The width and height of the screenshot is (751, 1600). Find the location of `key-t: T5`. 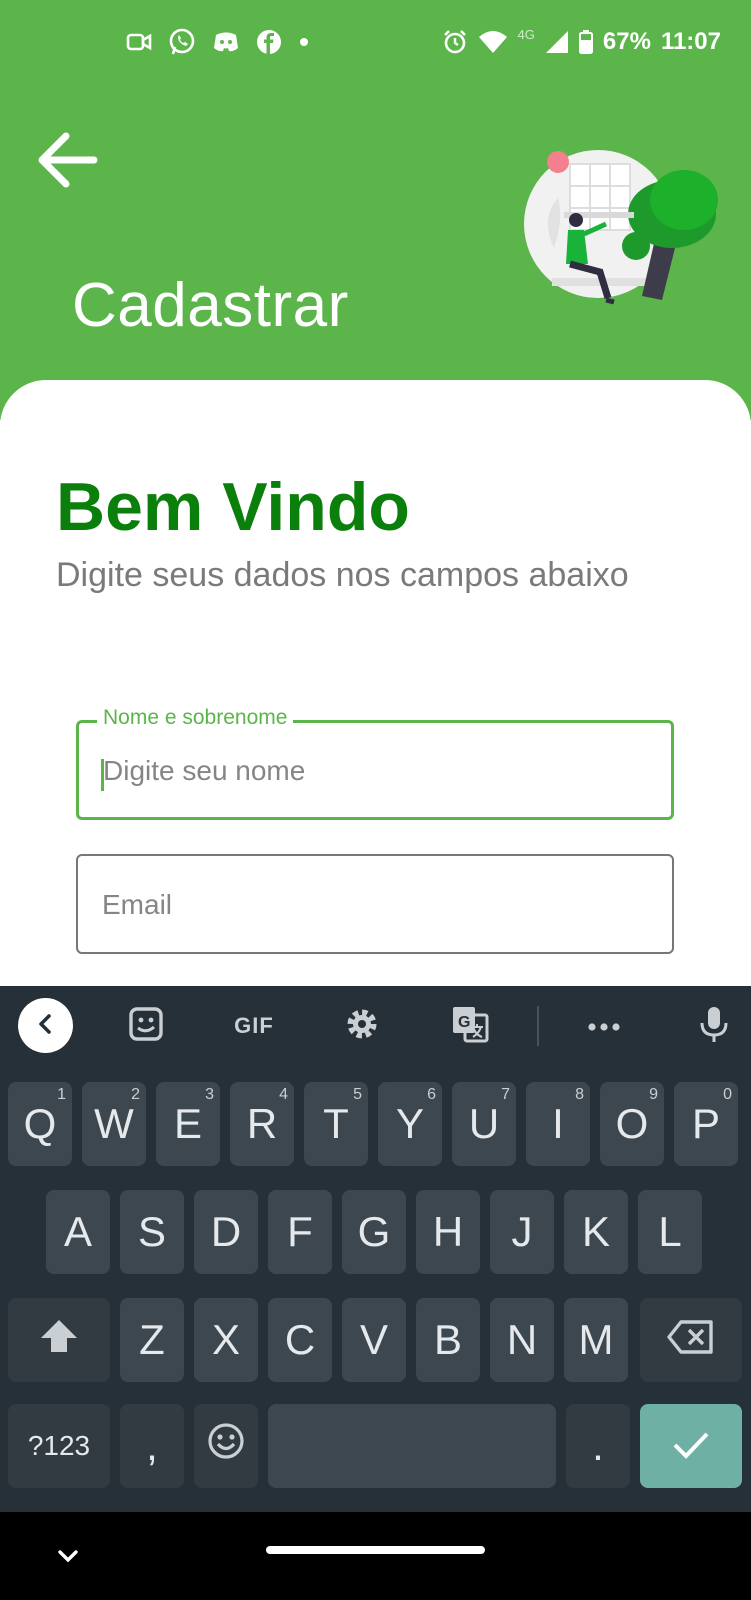

key-t: T5 is located at coordinates (336, 1124).